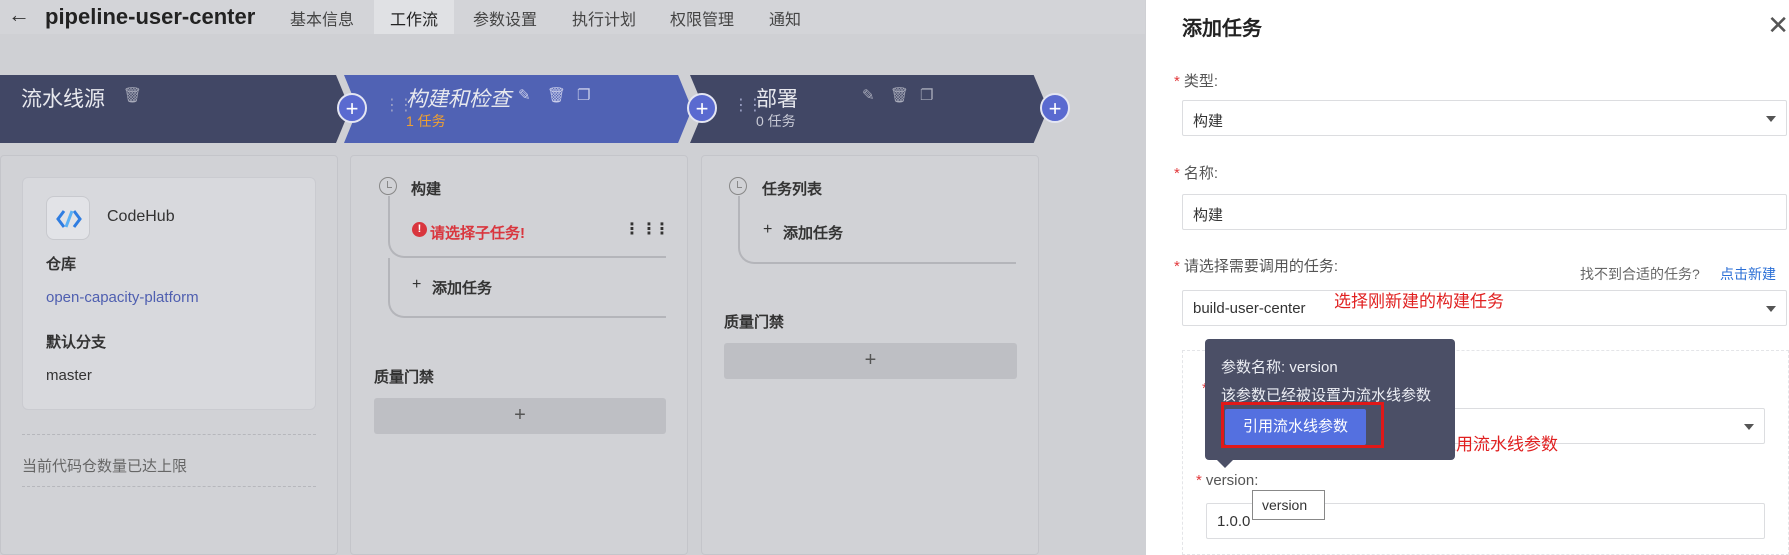 The width and height of the screenshot is (1789, 555). What do you see at coordinates (604, 18) in the screenshot?
I see `tab-schedule: 执行计划` at bounding box center [604, 18].